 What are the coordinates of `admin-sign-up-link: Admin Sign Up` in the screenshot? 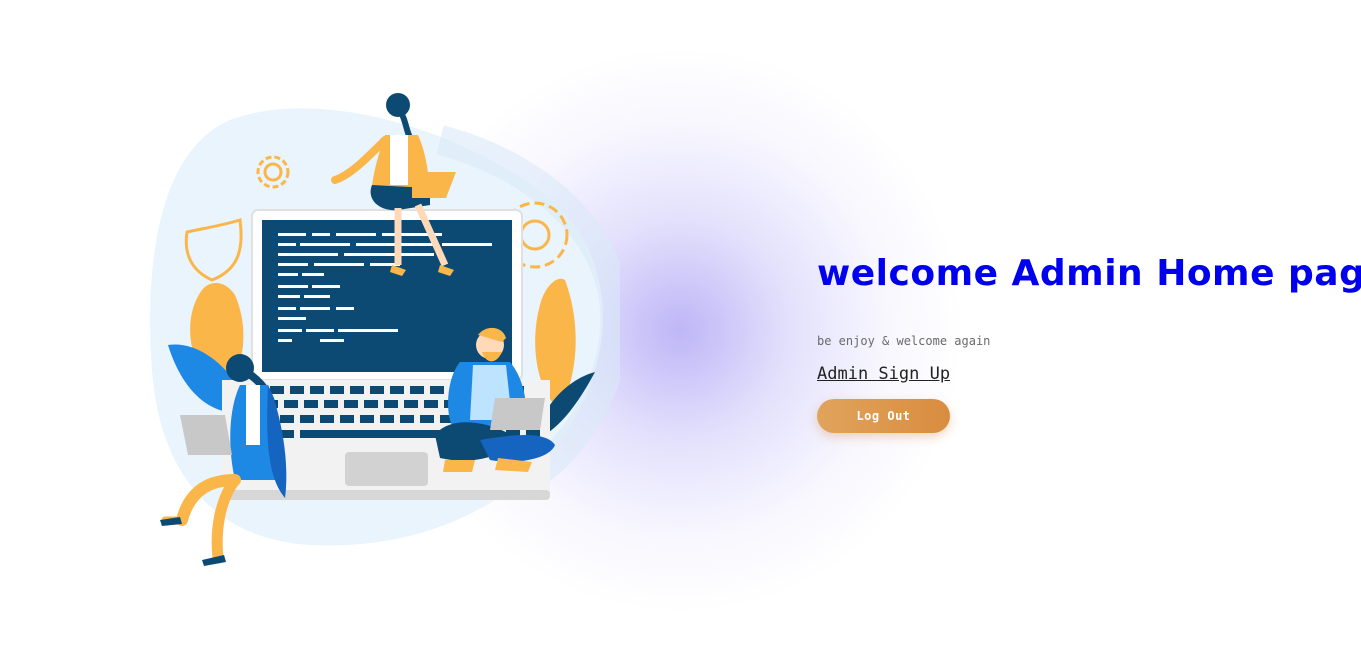 It's located at (883, 374).